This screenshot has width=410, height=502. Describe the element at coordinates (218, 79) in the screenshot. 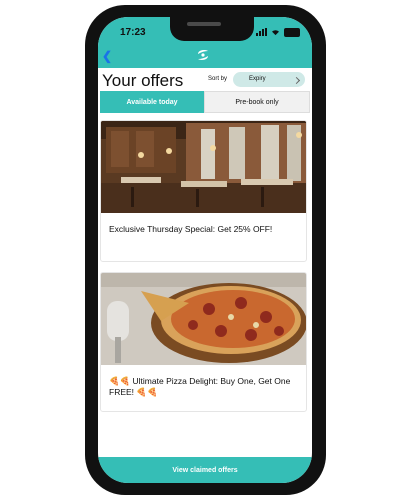

I see `sort-label: Sort by` at that location.